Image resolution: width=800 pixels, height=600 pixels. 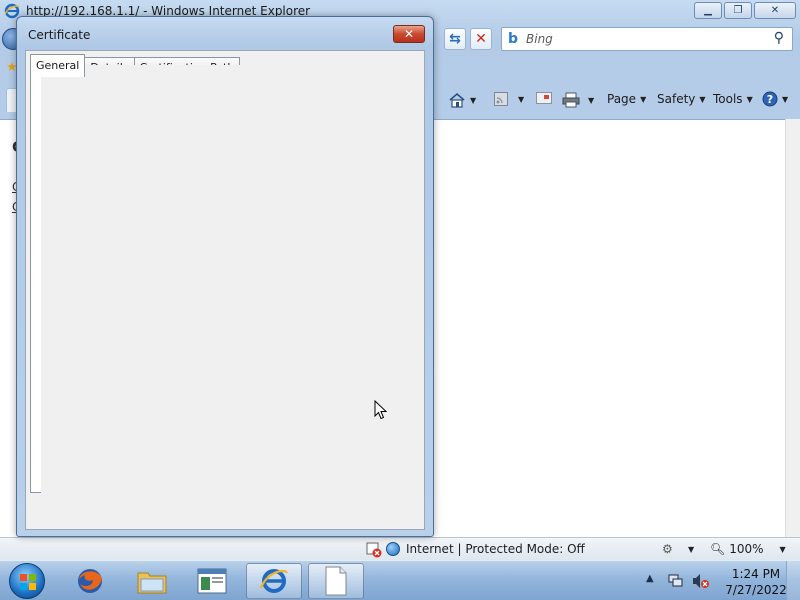 What do you see at coordinates (756, 582) in the screenshot?
I see `clock: 1:24 PM 7/27/2022` at bounding box center [756, 582].